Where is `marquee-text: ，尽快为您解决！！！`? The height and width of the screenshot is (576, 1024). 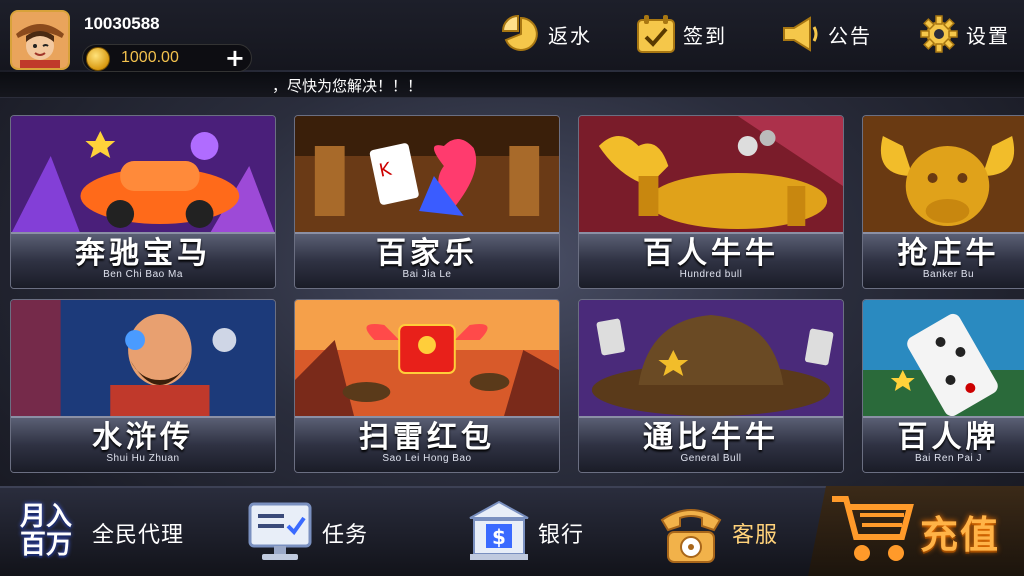 marquee-text: ，尽快为您解决！！！ is located at coordinates (347, 86).